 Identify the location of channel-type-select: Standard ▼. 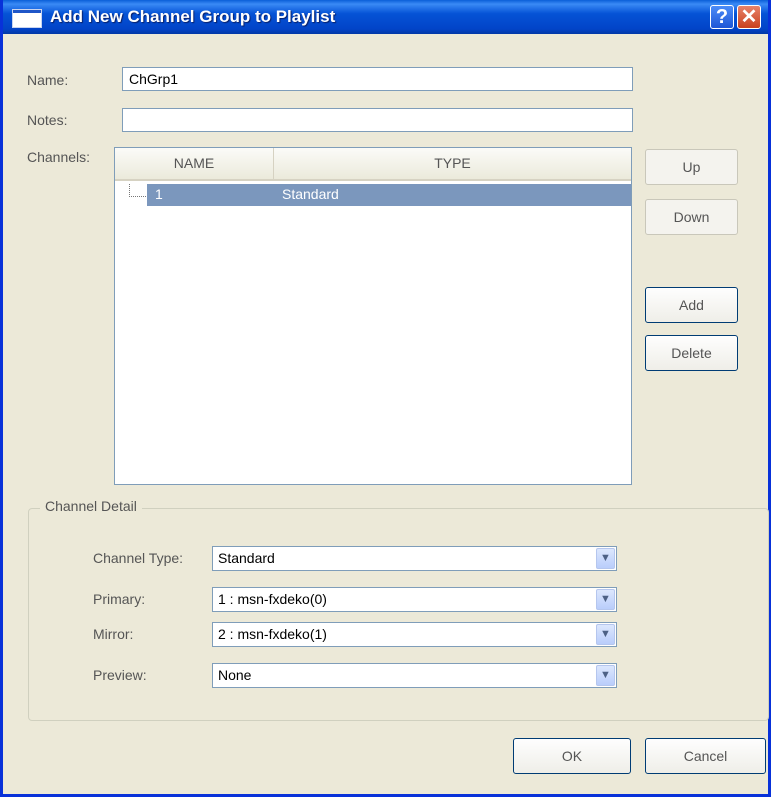
(414, 558).